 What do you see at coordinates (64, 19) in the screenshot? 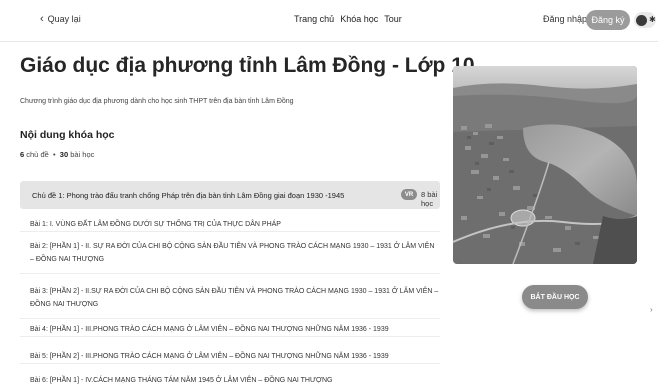
I see `back-label: Quay lại` at bounding box center [64, 19].